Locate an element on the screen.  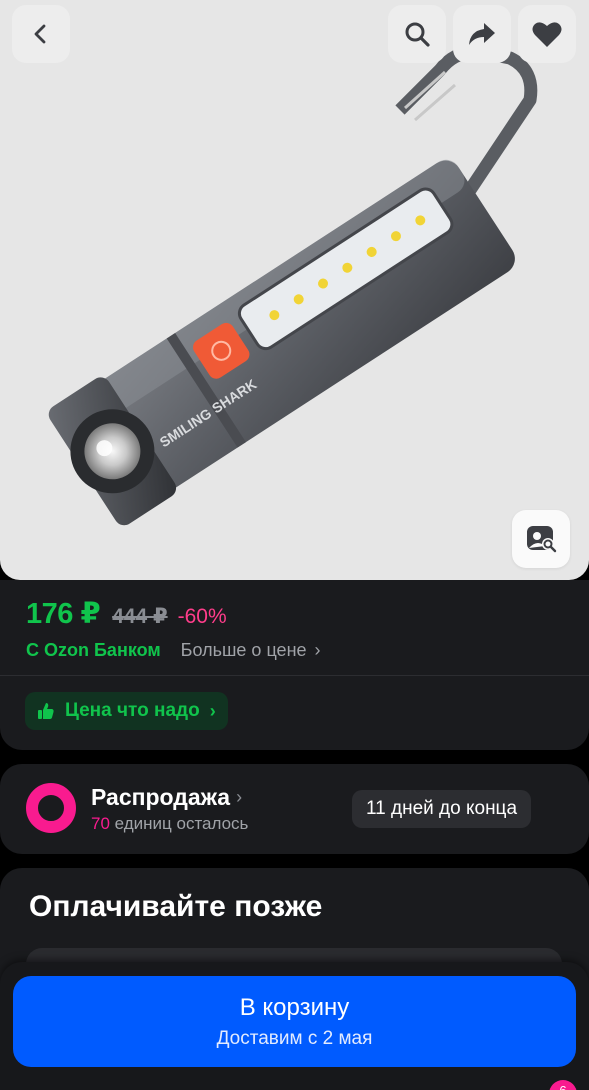
image-search-icon is located at coordinates (542, 539).